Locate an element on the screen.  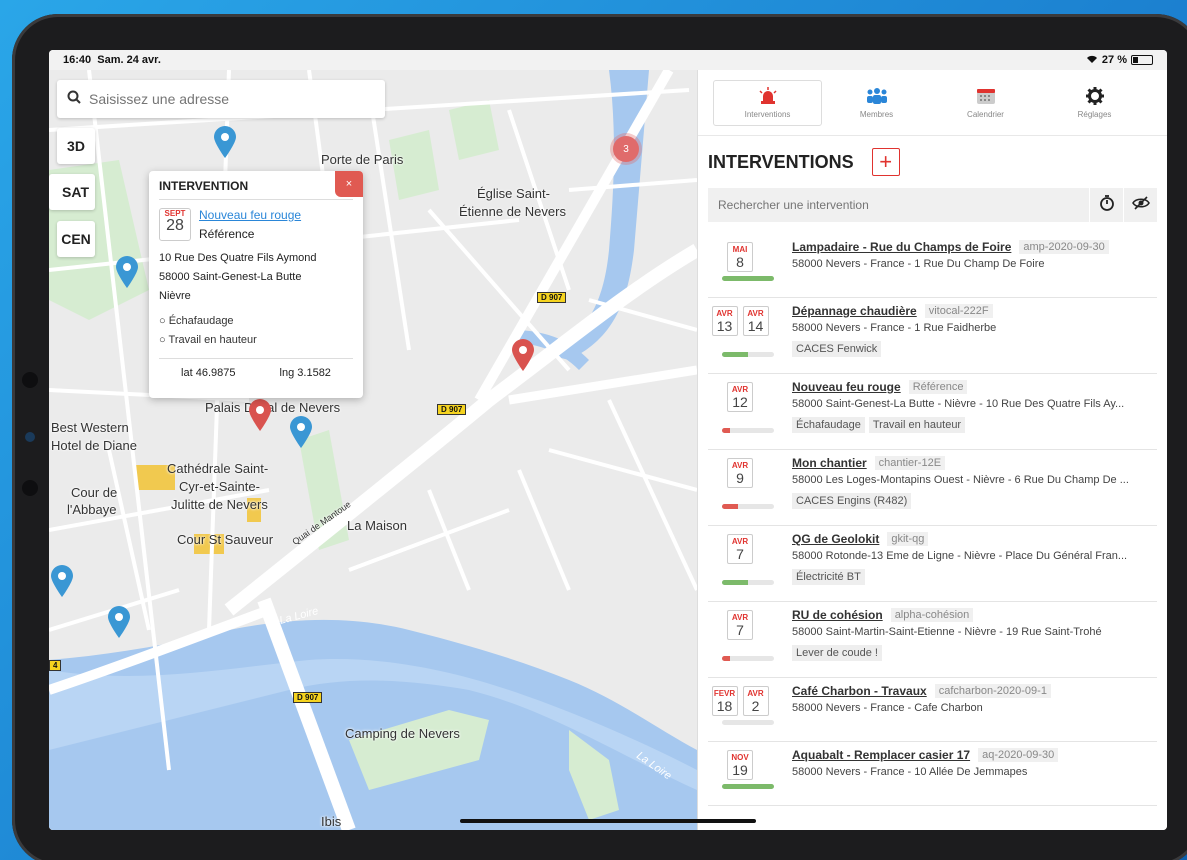
popup-address-line: 58000 Saint-Genest-La Butte is located at coordinates (230, 277).